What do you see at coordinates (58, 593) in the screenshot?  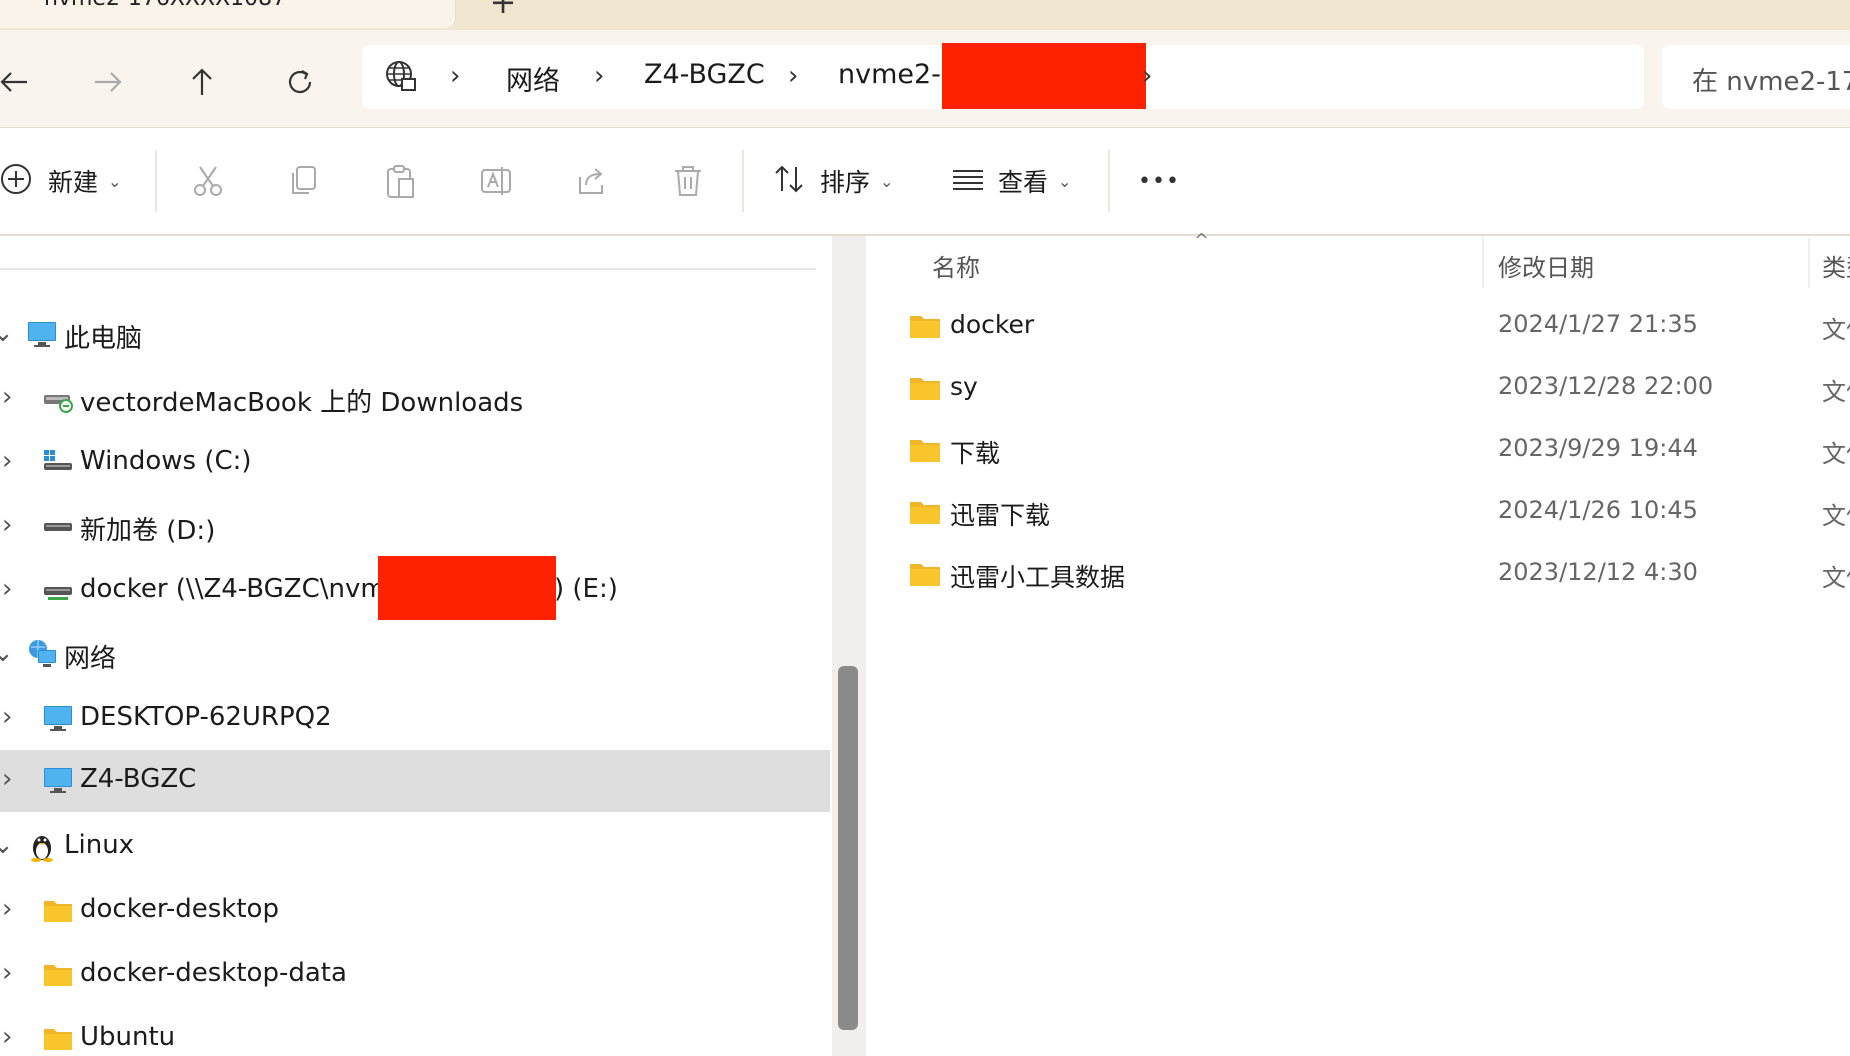 I see `network-drive-icon` at bounding box center [58, 593].